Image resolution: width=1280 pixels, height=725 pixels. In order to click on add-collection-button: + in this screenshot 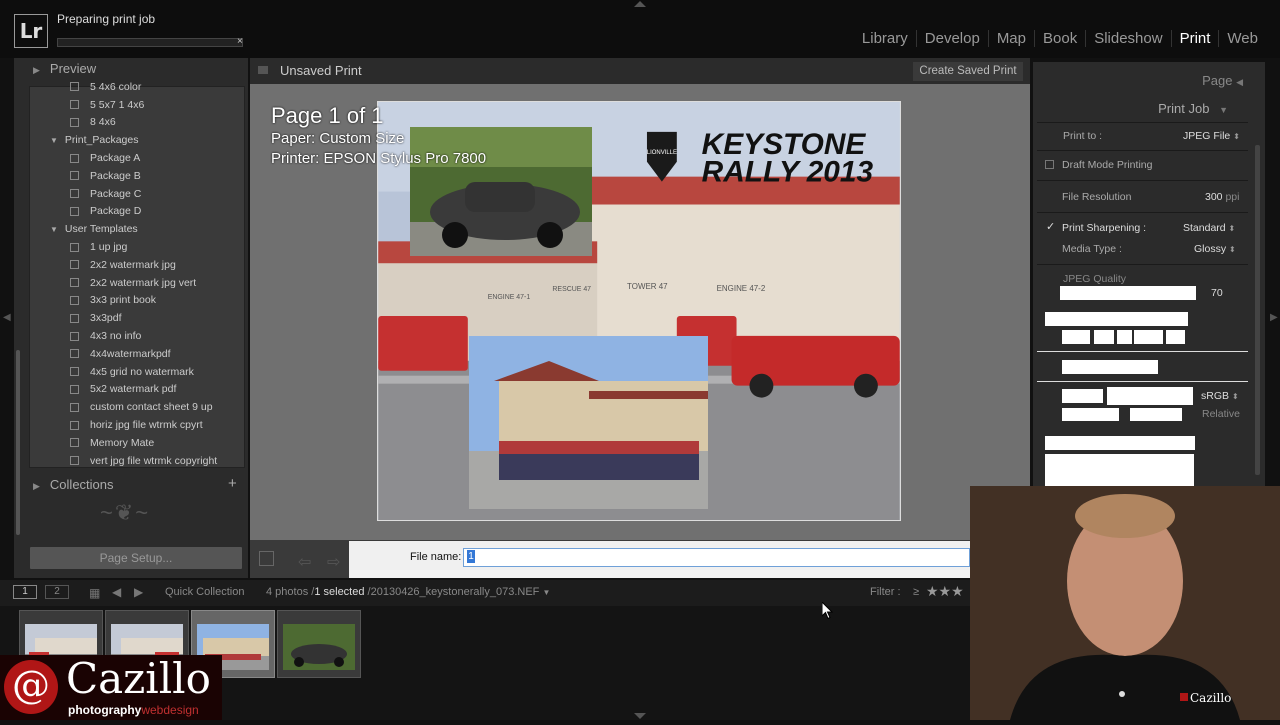, I will do `click(232, 483)`.